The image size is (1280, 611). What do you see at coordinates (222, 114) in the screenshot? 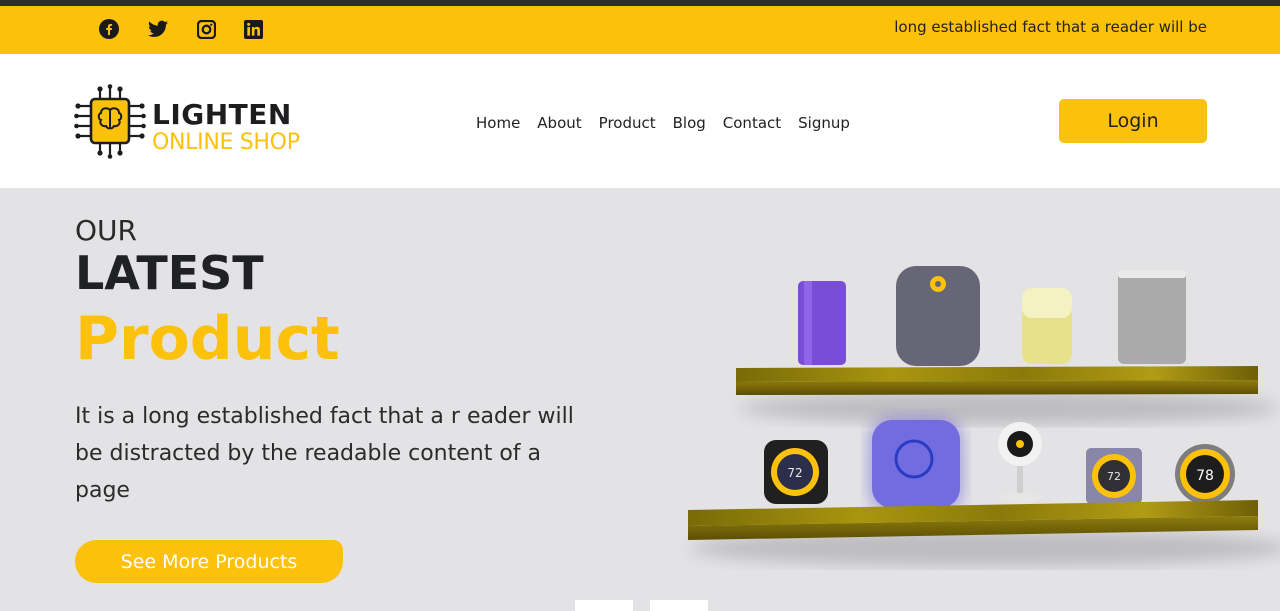
I see `logo-title: LIGHTEN` at bounding box center [222, 114].